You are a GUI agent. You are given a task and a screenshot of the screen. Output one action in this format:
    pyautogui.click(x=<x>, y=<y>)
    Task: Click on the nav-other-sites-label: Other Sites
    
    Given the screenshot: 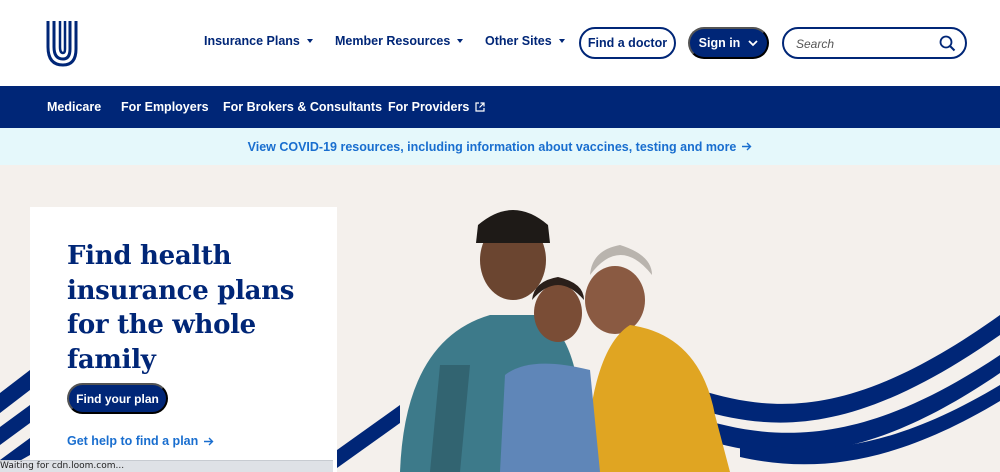 What is the action you would take?
    pyautogui.click(x=518, y=41)
    